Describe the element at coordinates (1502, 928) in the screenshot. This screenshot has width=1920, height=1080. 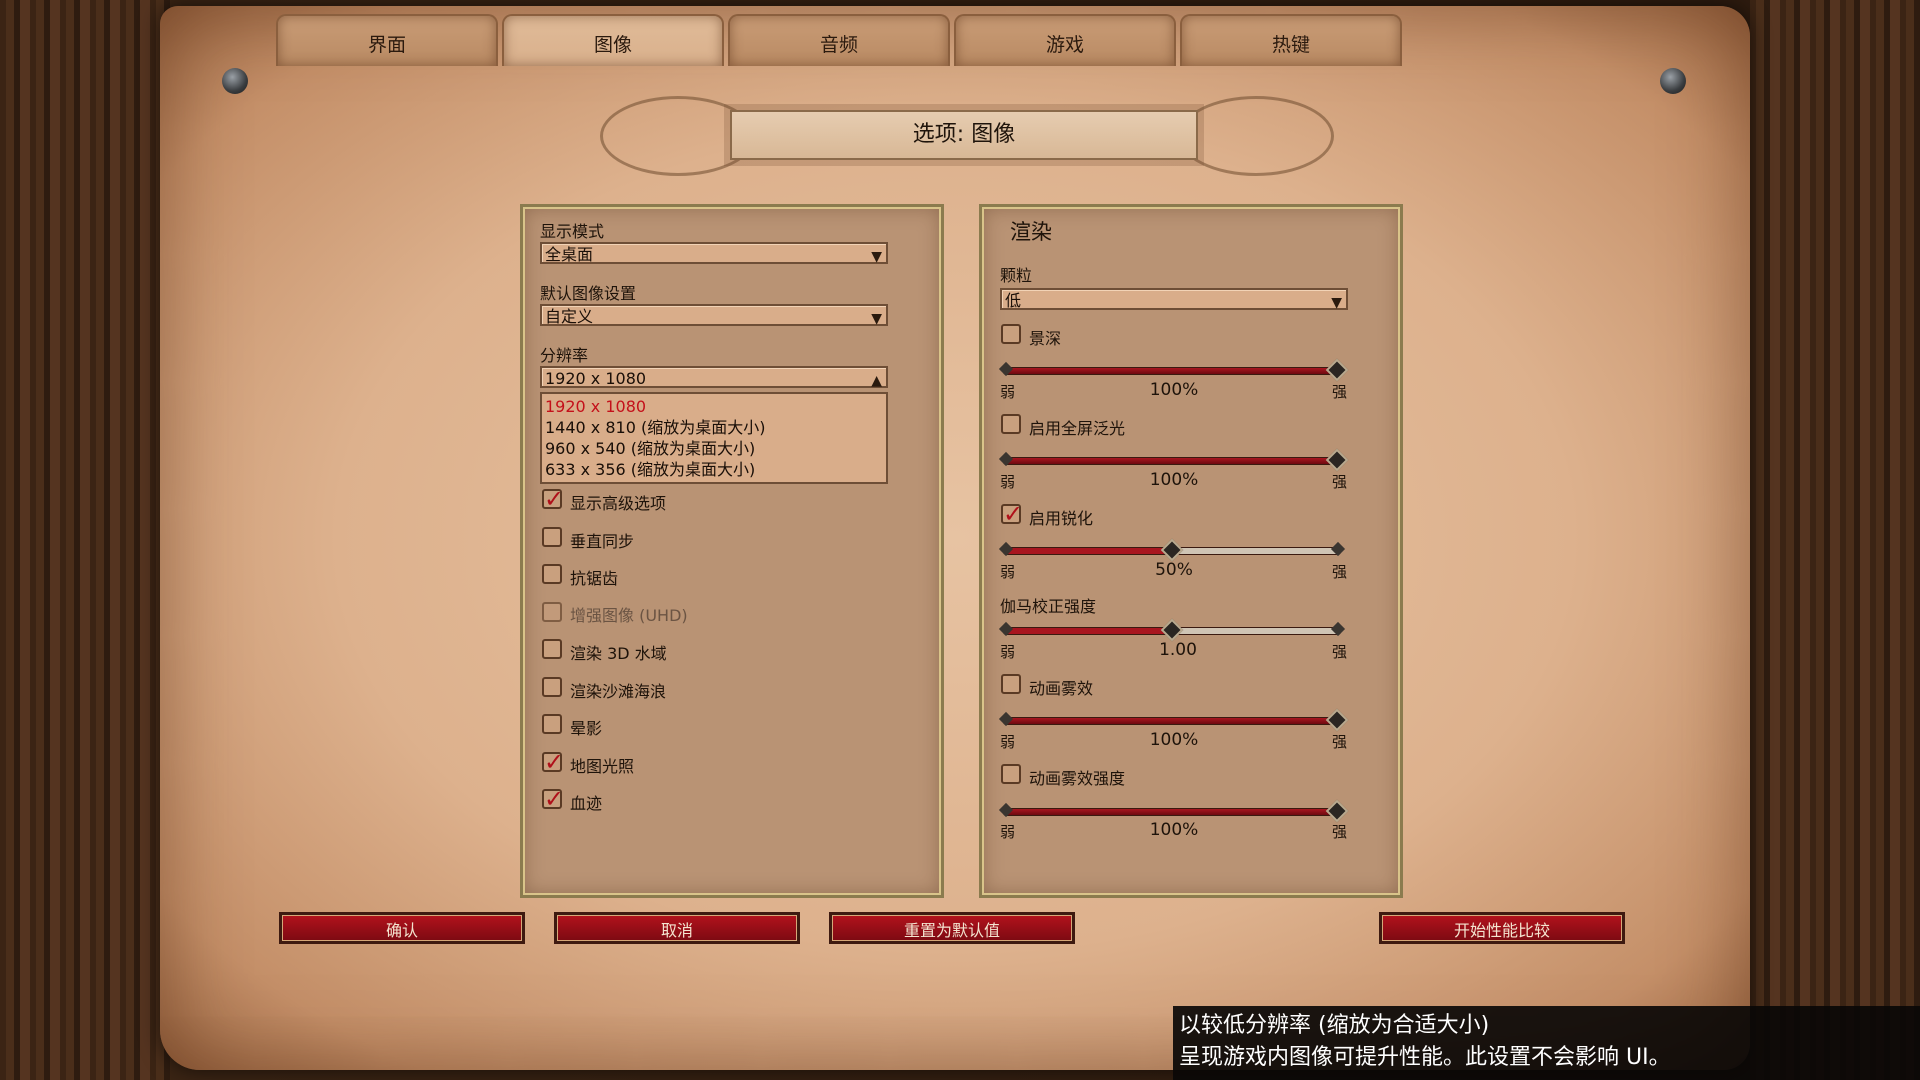
I see `start-benchmark-button: 开始性能比较` at that location.